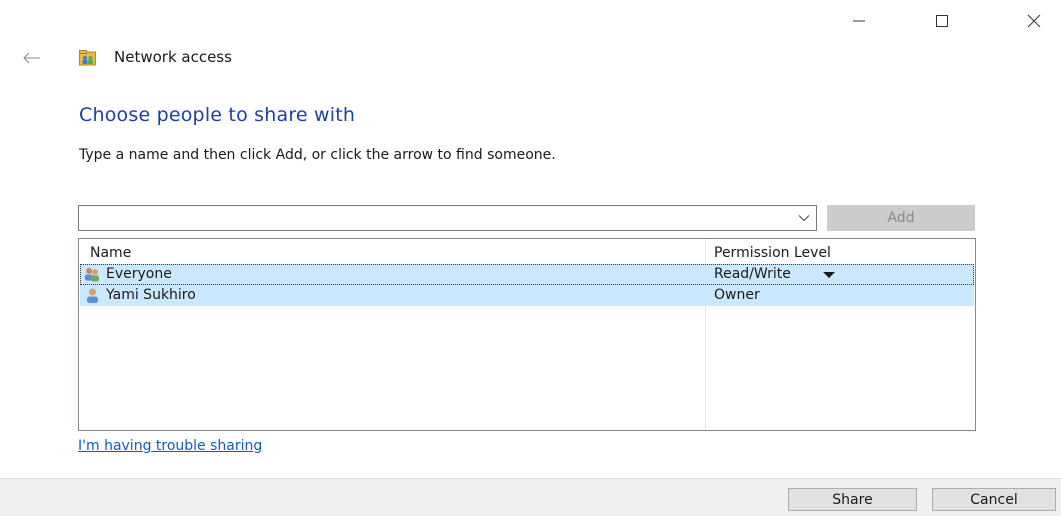 The image size is (1061, 516). I want to click on permission-text: Owner, so click(737, 295).